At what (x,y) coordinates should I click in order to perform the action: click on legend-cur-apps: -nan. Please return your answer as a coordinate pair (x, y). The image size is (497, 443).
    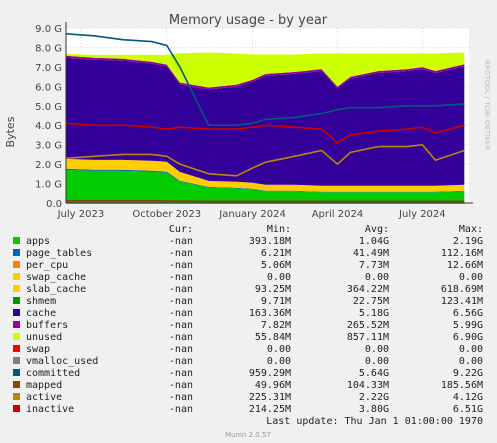
    Looking at the image, I should click on (181, 241).